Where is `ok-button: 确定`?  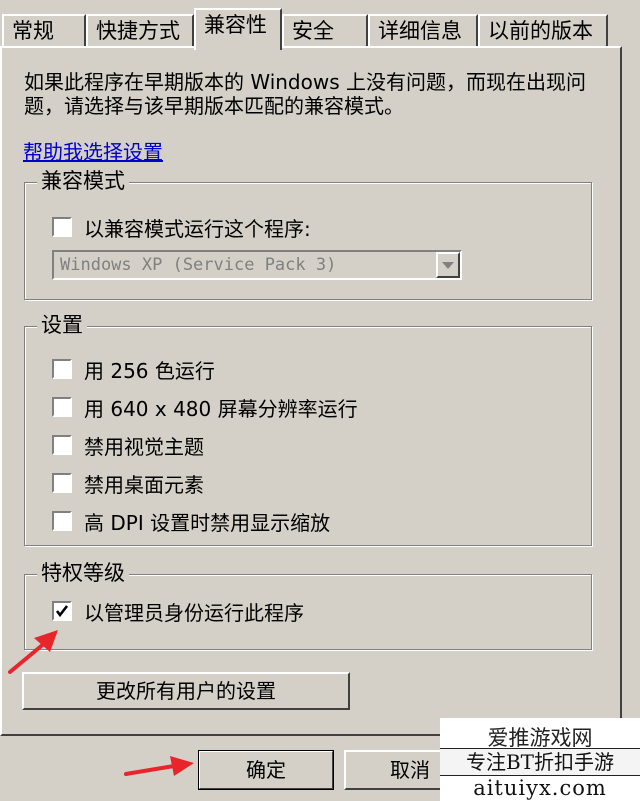 ok-button: 确定 is located at coordinates (266, 770).